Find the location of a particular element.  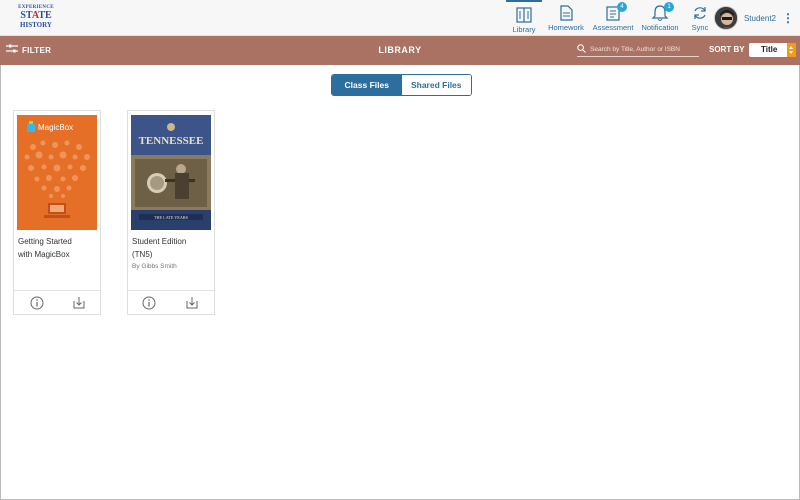

nav-homework: Homework is located at coordinates (566, 18).